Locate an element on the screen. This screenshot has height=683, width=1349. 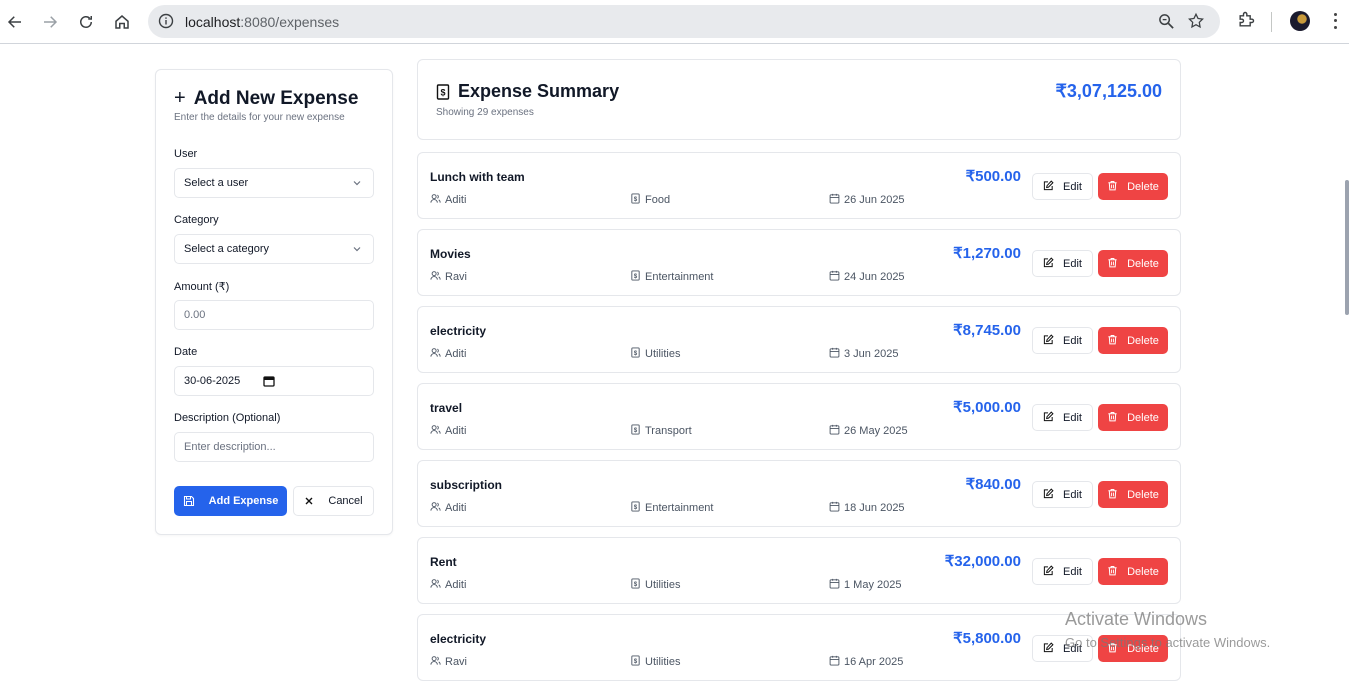
extensions-icon is located at coordinates (1246, 20).